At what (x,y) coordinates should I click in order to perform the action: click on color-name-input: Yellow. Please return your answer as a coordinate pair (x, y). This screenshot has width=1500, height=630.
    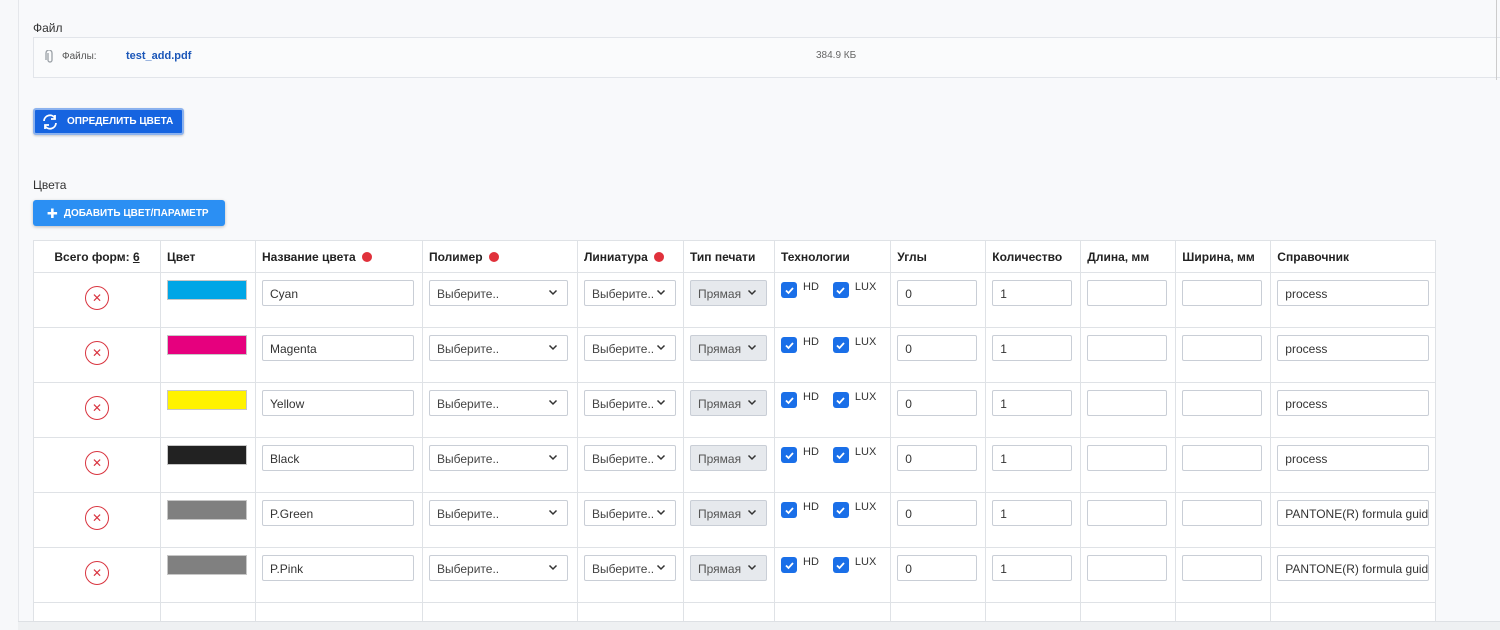
    Looking at the image, I should click on (338, 403).